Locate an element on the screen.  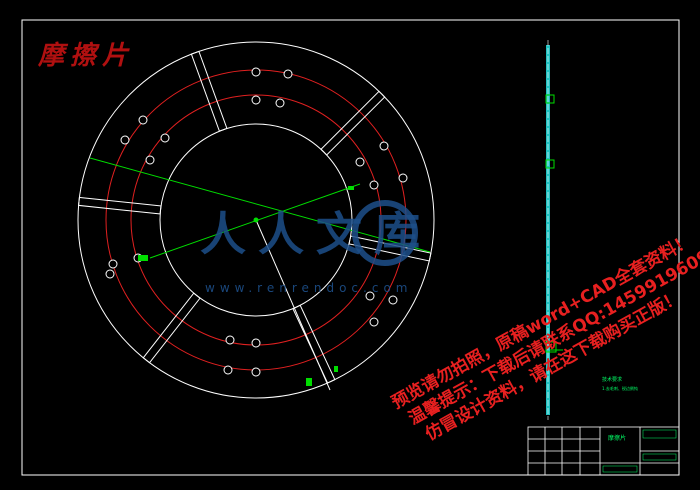
drawing-title: 摩擦片 is located at coordinates (85, 56).